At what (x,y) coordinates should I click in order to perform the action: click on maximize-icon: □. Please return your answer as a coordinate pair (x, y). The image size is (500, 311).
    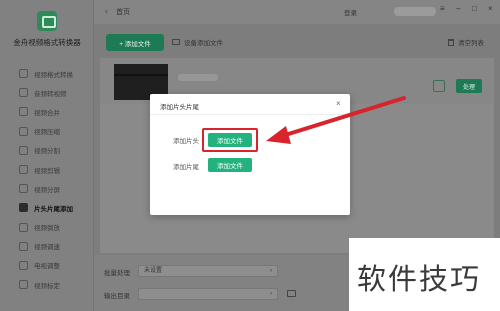
    Looking at the image, I should click on (474, 8).